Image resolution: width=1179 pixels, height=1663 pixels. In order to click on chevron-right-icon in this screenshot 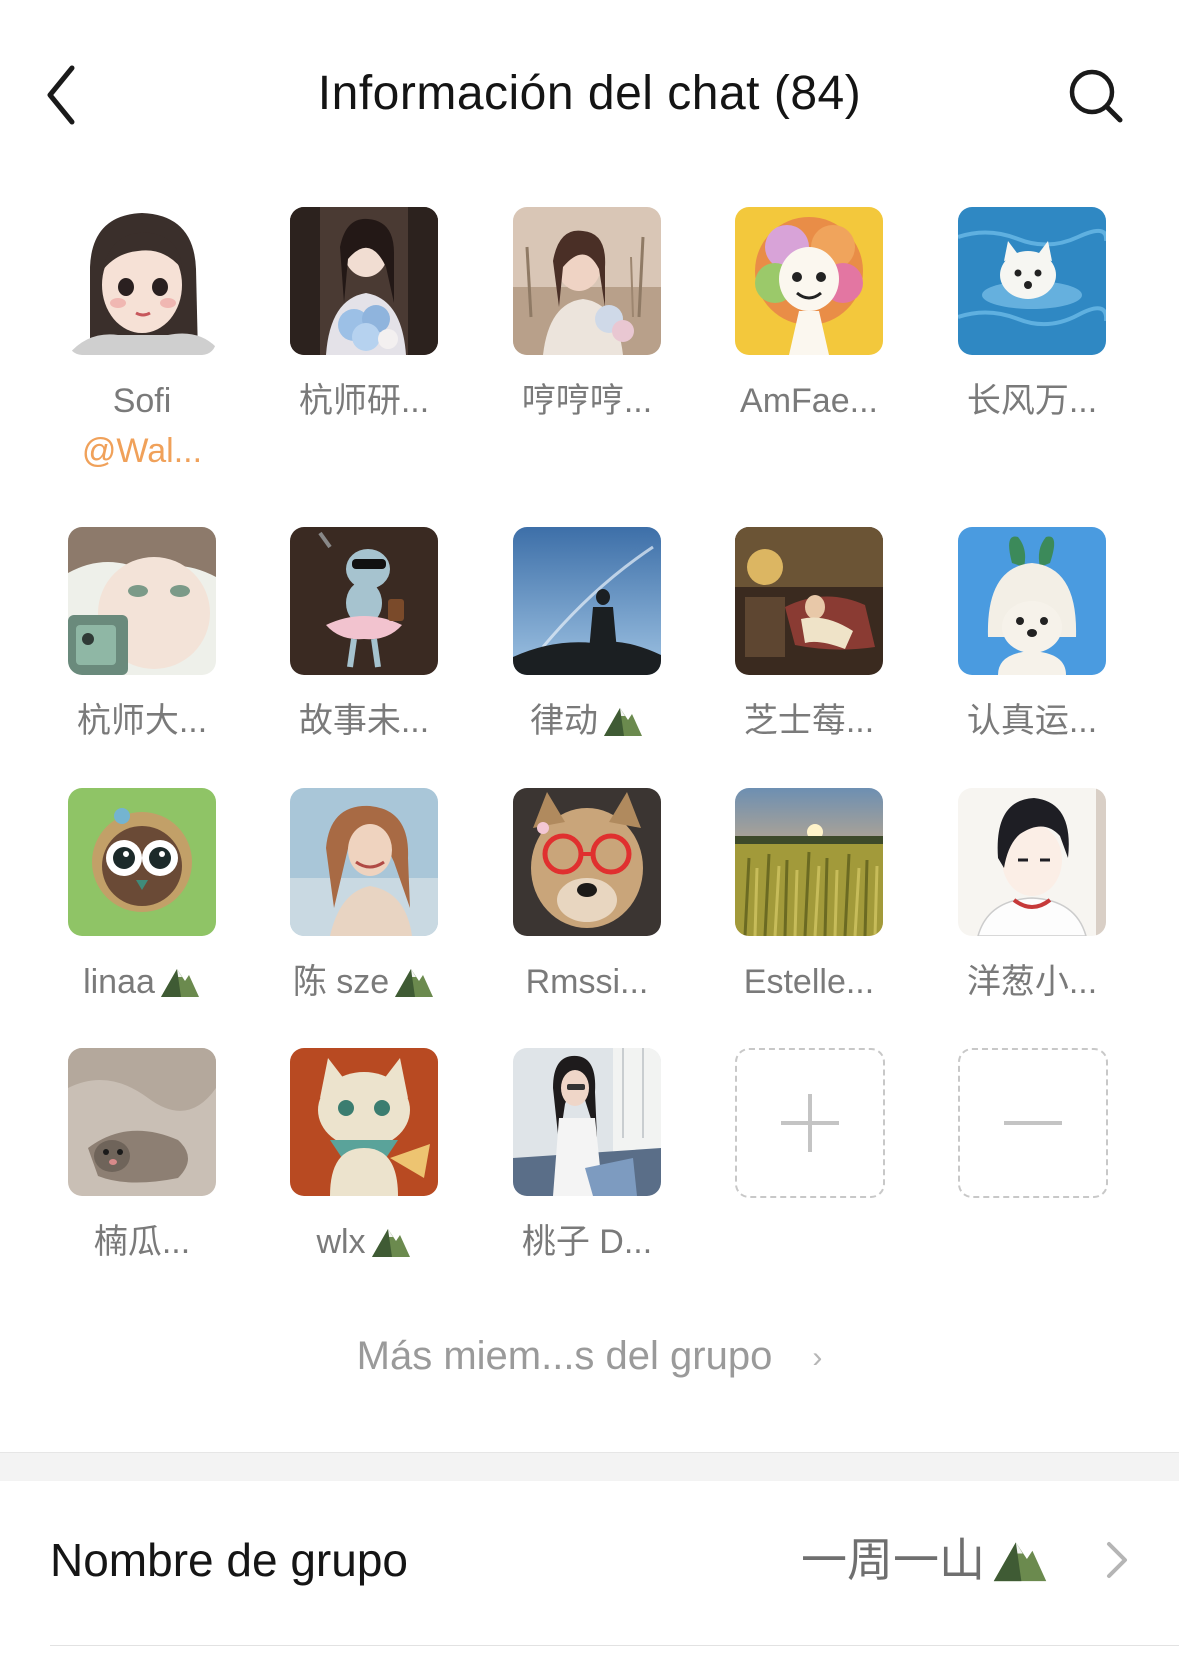, I will do `click(1117, 1560)`.